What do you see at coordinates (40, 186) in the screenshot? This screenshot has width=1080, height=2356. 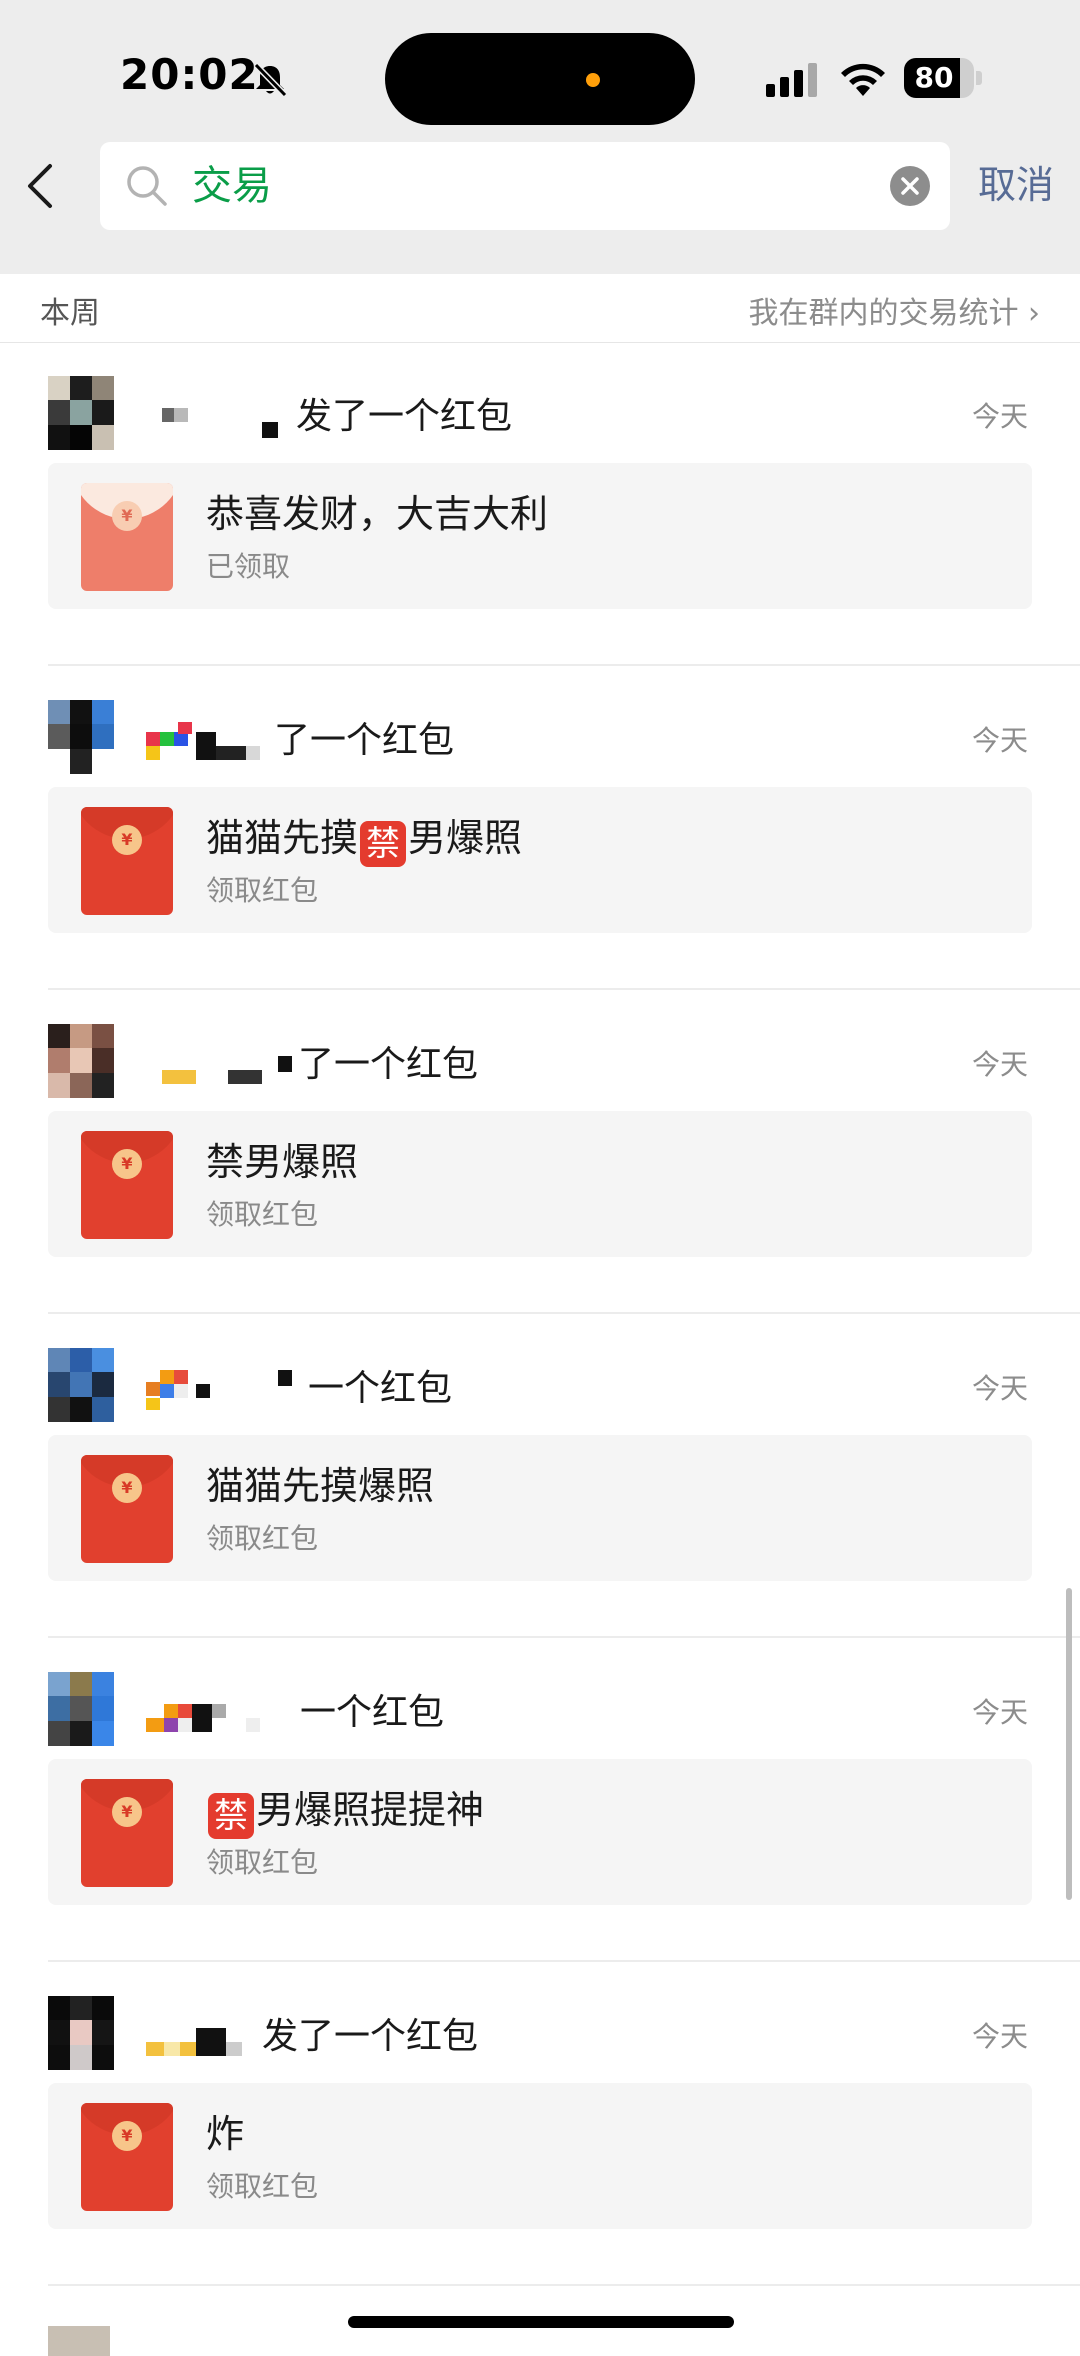 I see `back-chevron-icon` at bounding box center [40, 186].